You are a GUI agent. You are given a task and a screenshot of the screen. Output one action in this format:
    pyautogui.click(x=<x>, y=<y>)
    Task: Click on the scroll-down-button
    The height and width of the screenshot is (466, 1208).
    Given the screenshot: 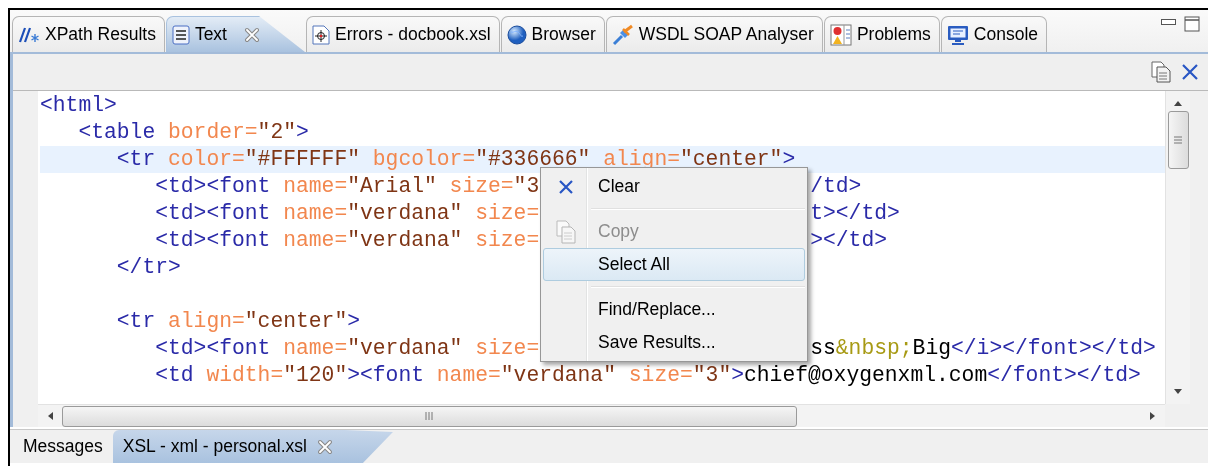 What is the action you would take?
    pyautogui.click(x=1178, y=392)
    